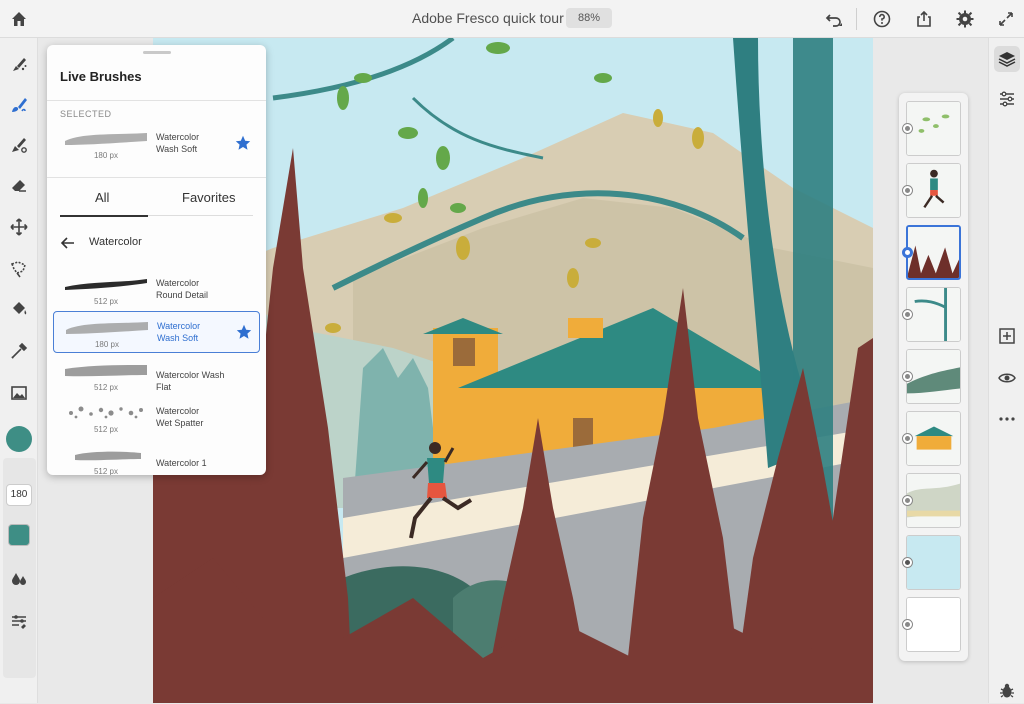 The image size is (1024, 704). What do you see at coordinates (68, 243) in the screenshot?
I see `back-arrow-icon` at bounding box center [68, 243].